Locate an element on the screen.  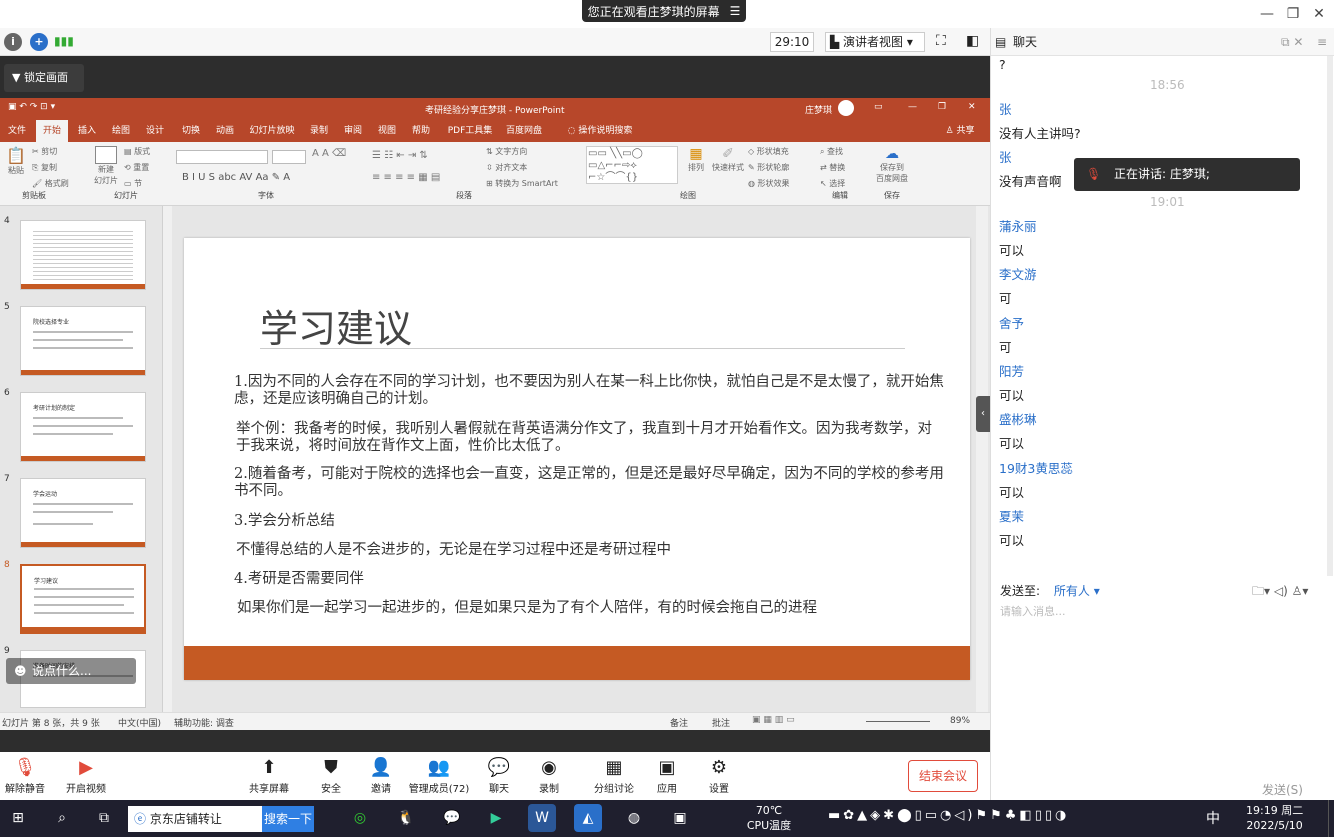
language: 中文(中国) is located at coordinates (139, 722).